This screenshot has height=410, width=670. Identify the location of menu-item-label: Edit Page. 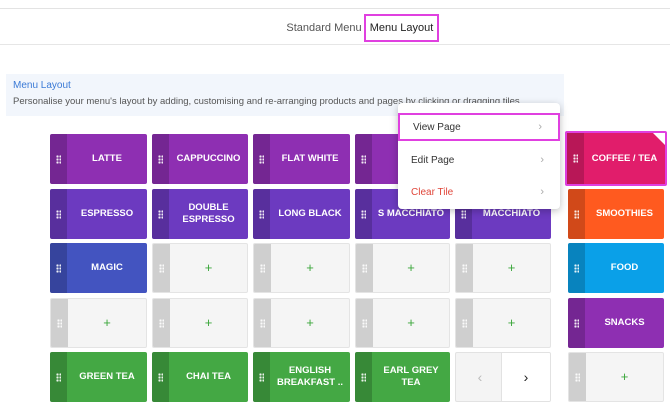
(433, 160).